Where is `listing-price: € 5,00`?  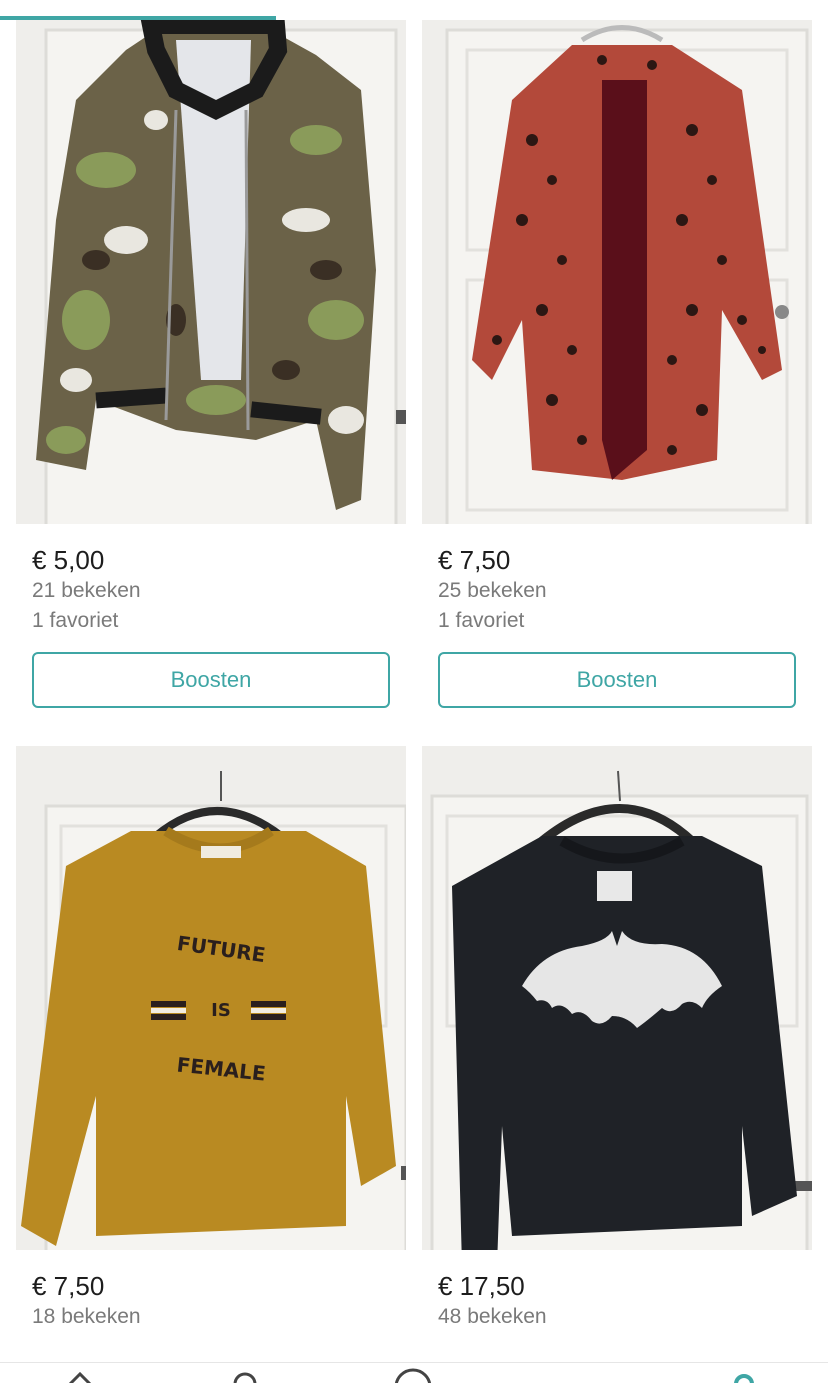 listing-price: € 5,00 is located at coordinates (68, 560).